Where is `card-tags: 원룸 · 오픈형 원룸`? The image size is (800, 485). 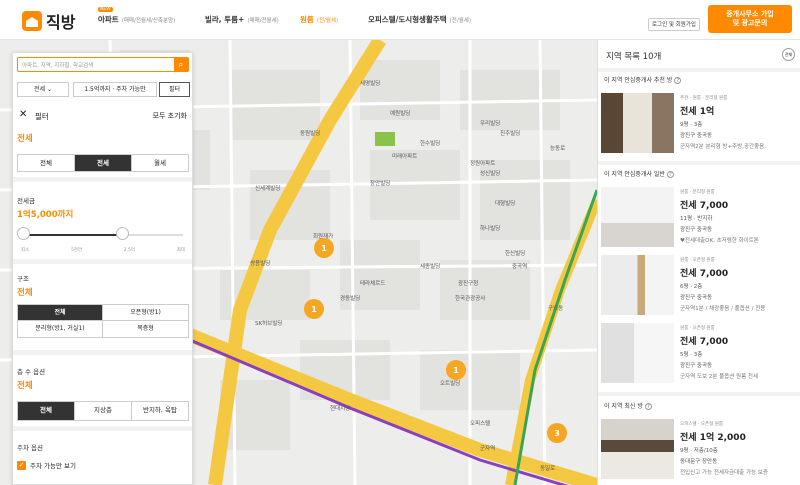
card-tags: 원룸 · 오픈형 원룸 is located at coordinates (697, 260).